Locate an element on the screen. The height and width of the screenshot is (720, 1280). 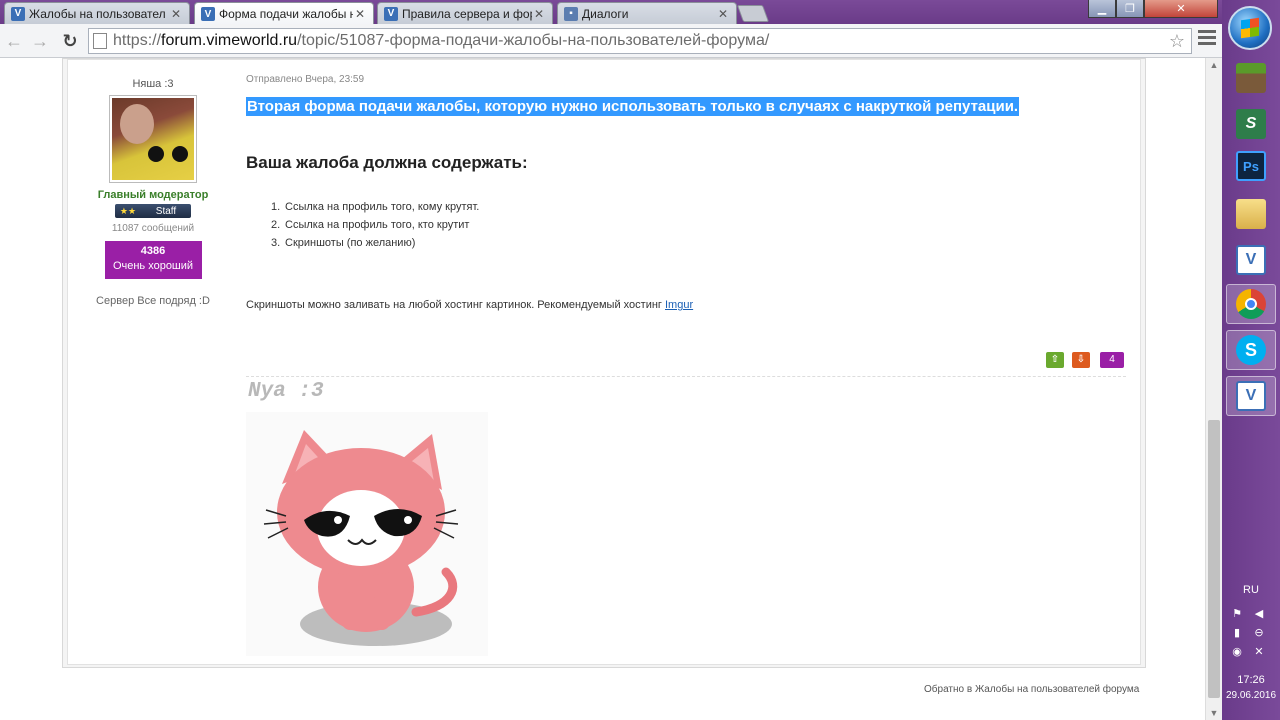
clock-time: 17:26 is located at coordinates (1251, 680).